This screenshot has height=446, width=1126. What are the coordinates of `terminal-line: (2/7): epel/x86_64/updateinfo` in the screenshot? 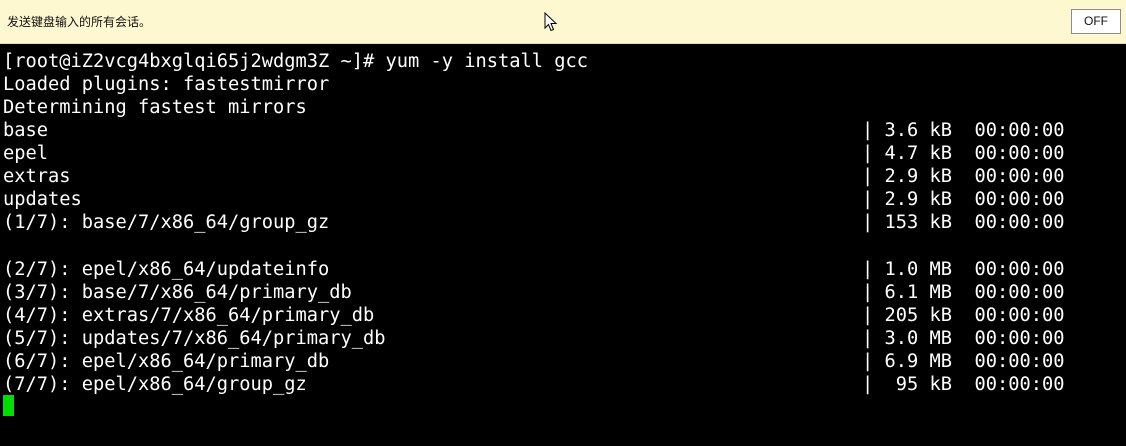 It's located at (166, 269).